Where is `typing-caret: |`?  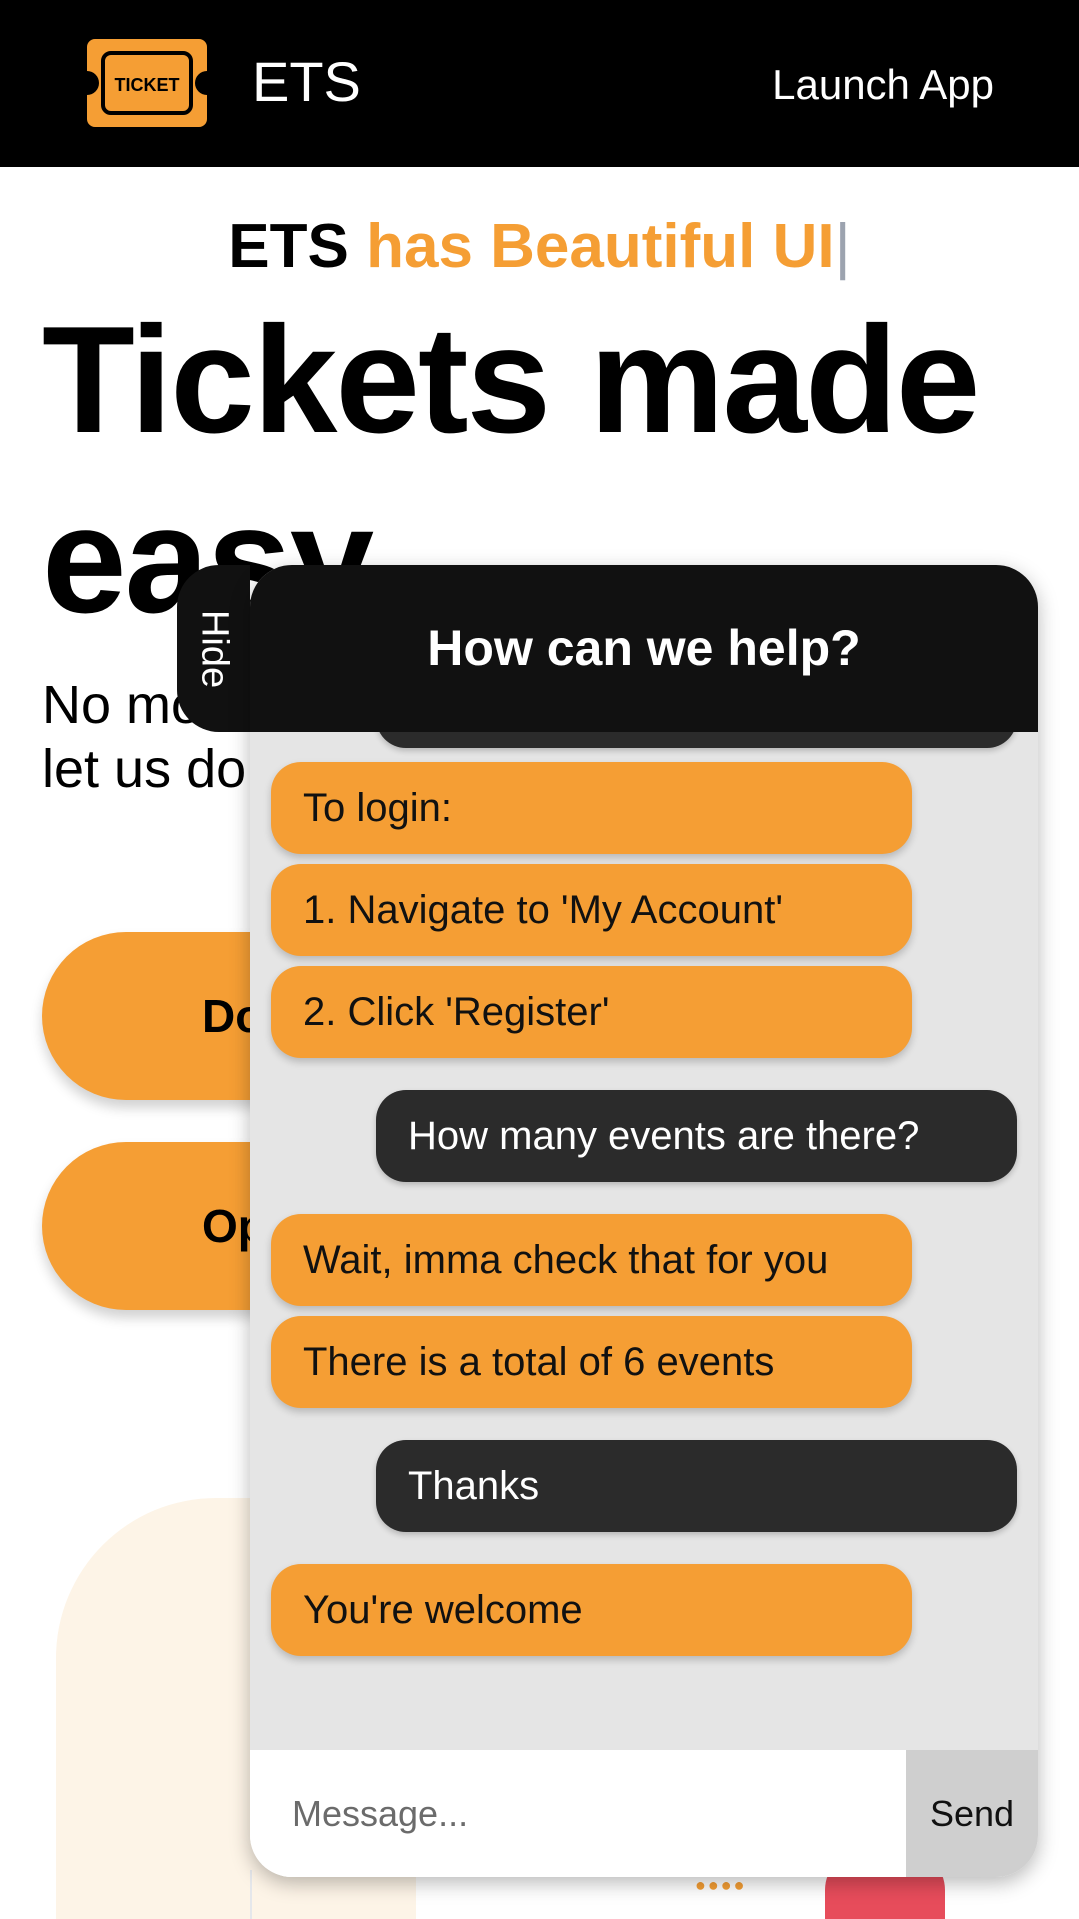 typing-caret: | is located at coordinates (842, 246).